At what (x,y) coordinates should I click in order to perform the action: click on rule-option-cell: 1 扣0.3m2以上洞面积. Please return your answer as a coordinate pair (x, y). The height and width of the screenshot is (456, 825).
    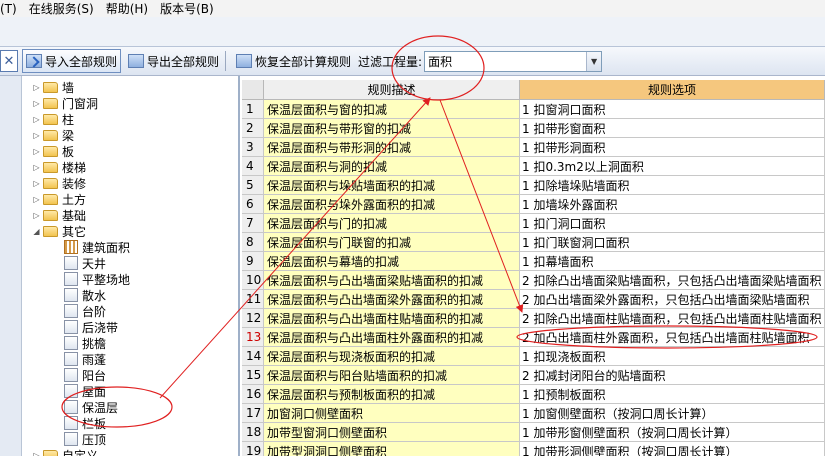
    Looking at the image, I should click on (672, 166).